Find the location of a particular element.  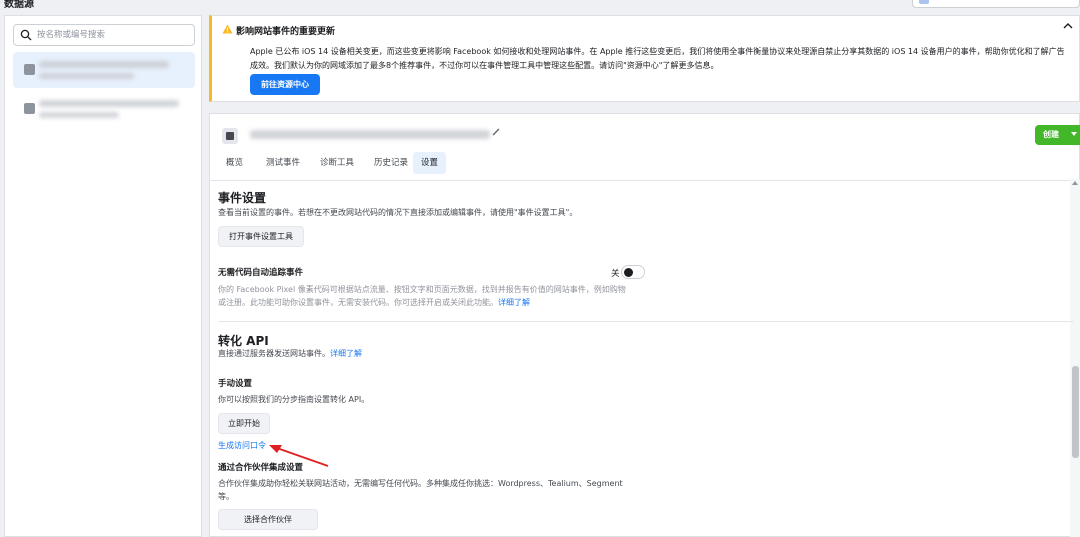

conversion-api-desc-text: 直接通过服务器发送网站事件。 is located at coordinates (274, 353).